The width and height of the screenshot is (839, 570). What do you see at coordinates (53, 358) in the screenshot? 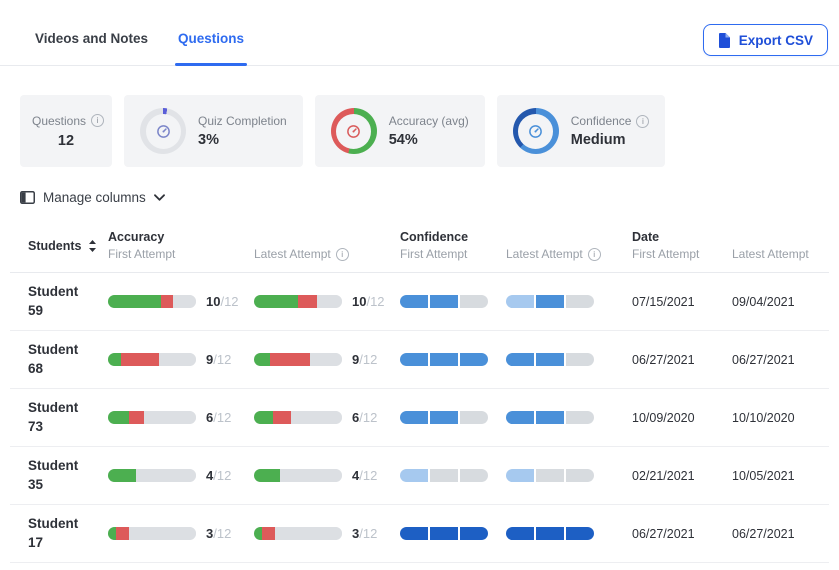
I see `student-name: Student 68` at bounding box center [53, 358].